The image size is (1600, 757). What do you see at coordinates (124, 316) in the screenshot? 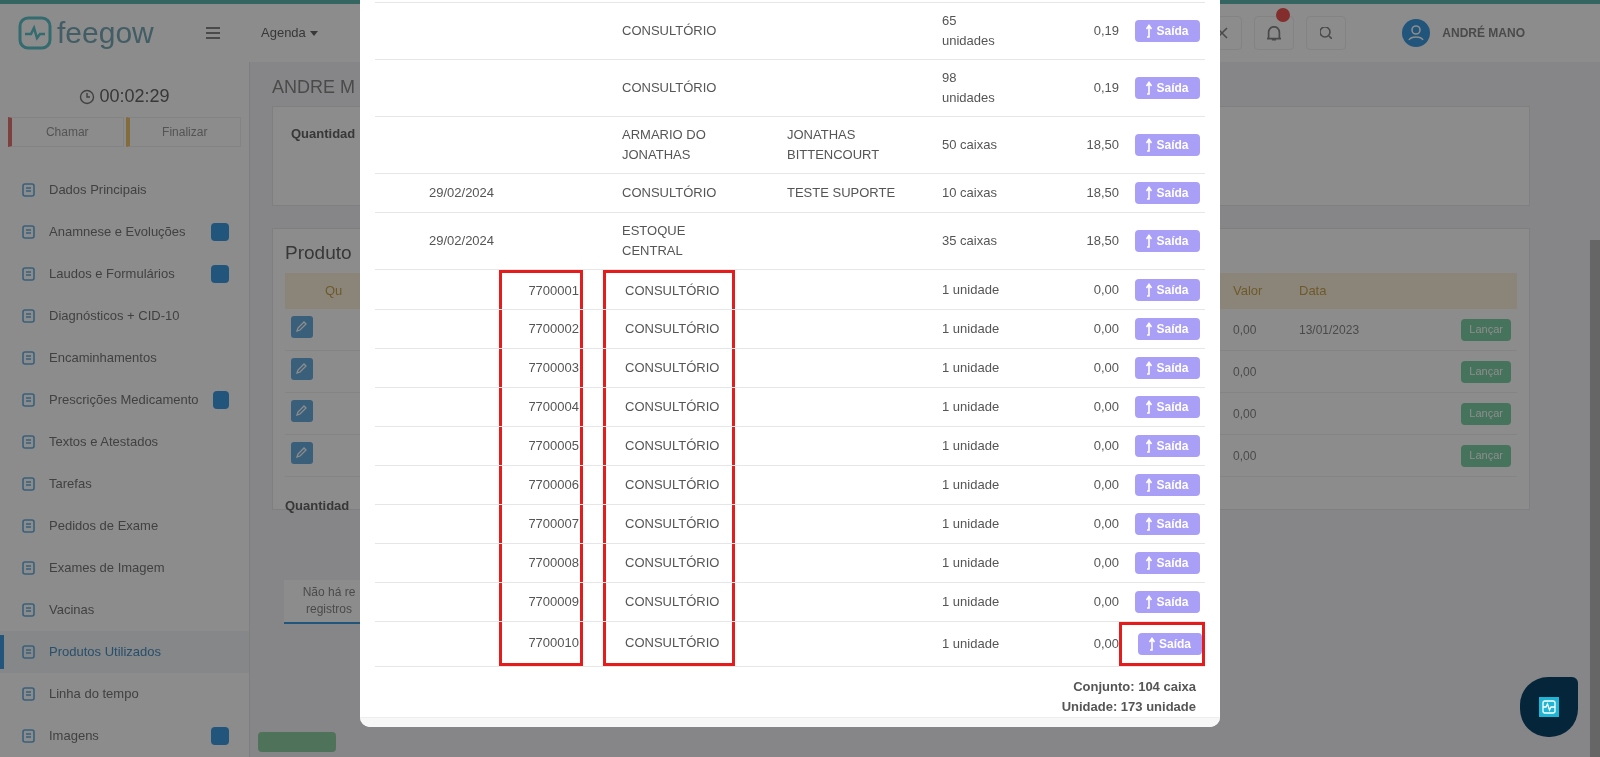
I see `sidebar-item: Diagnósticos + CID-10` at bounding box center [124, 316].